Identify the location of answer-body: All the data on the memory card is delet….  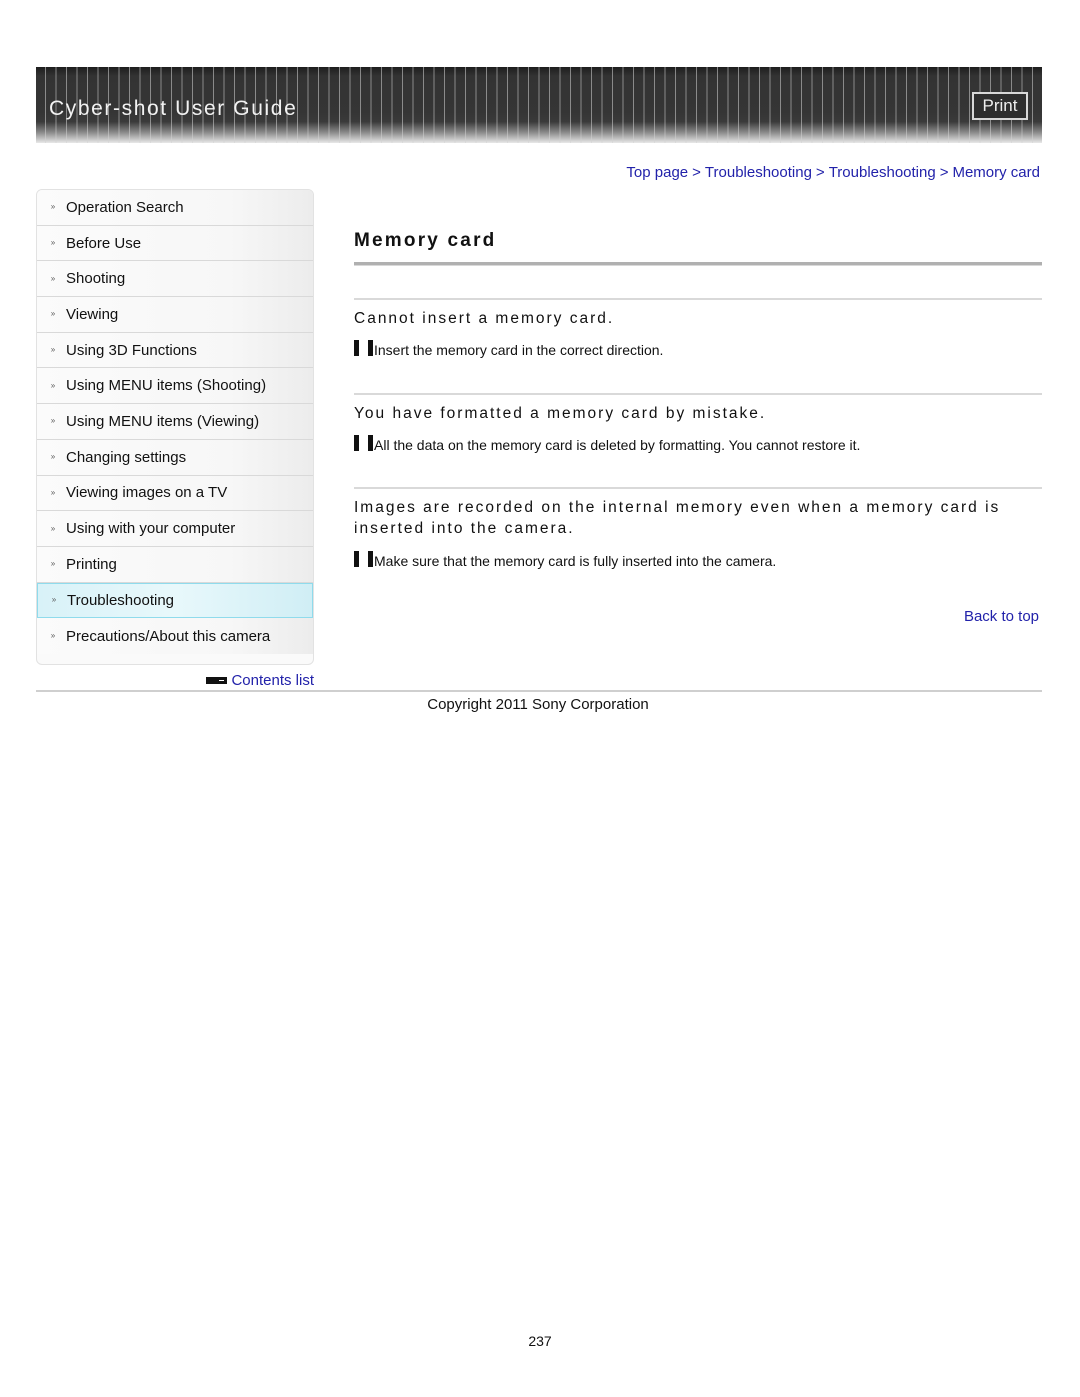
(617, 445).